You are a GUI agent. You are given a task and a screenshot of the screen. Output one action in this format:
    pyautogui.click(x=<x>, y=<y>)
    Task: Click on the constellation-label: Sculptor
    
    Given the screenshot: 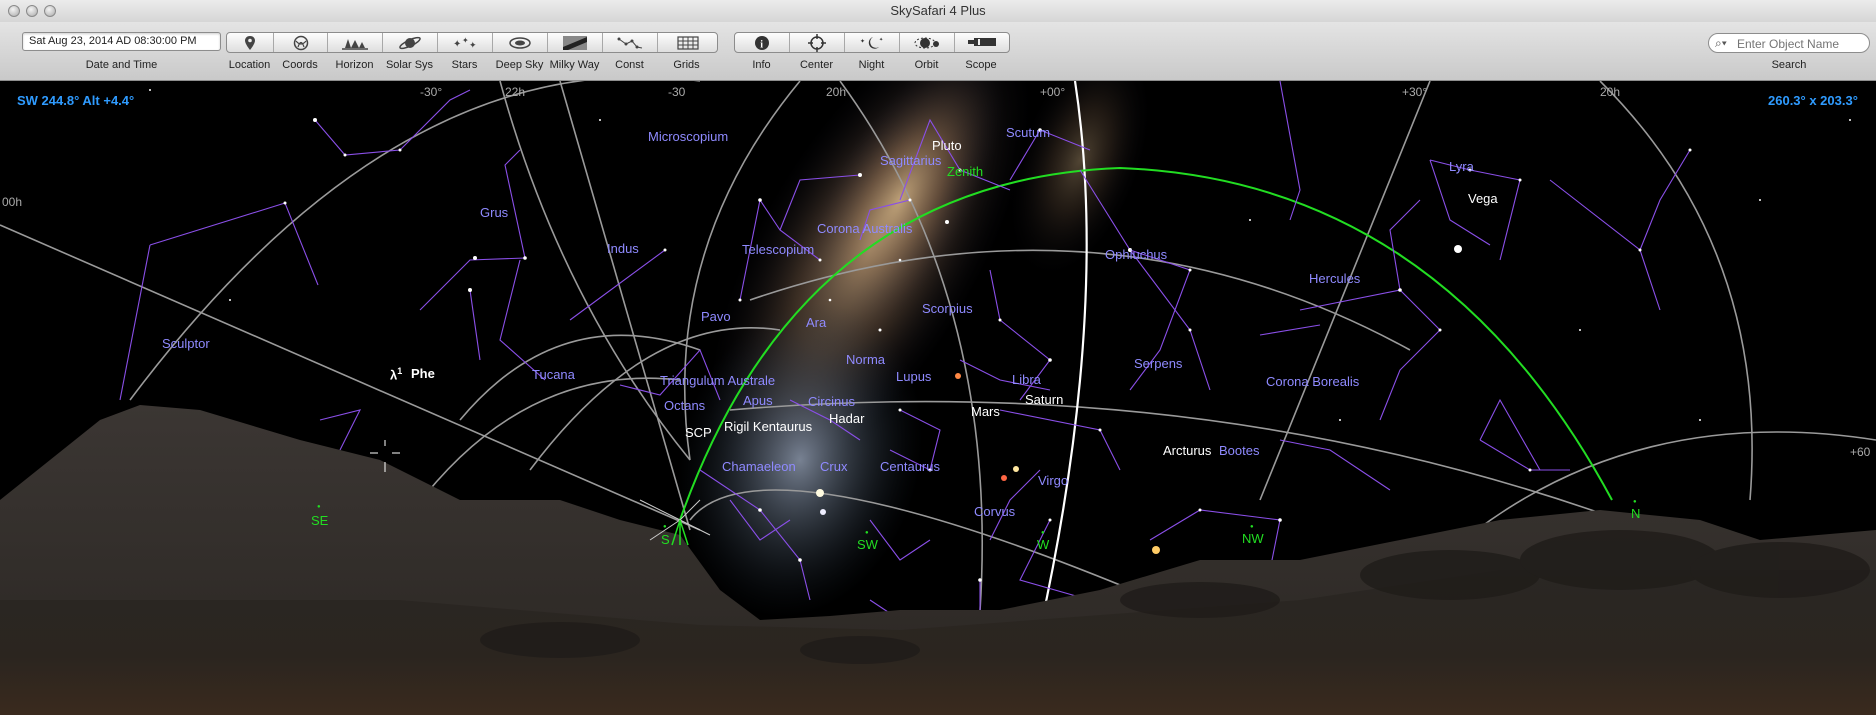 What is the action you would take?
    pyautogui.click(x=186, y=343)
    